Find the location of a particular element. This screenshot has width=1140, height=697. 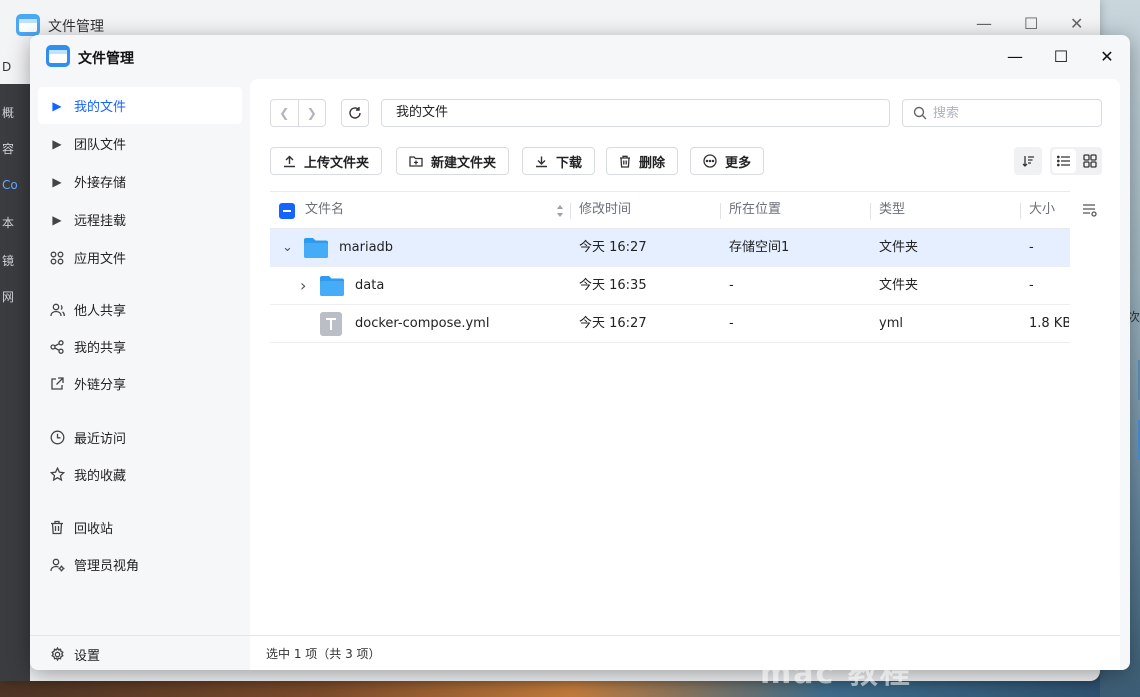

file-modified: 今天 16:35 is located at coordinates (613, 285).